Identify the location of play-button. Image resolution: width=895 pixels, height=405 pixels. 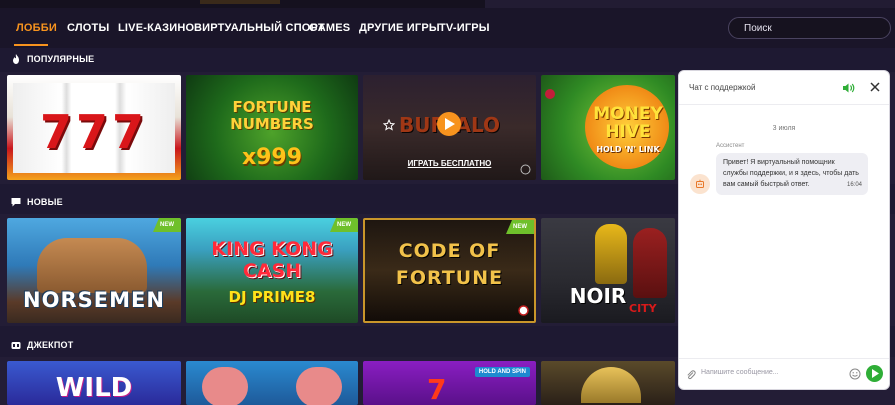
(449, 124).